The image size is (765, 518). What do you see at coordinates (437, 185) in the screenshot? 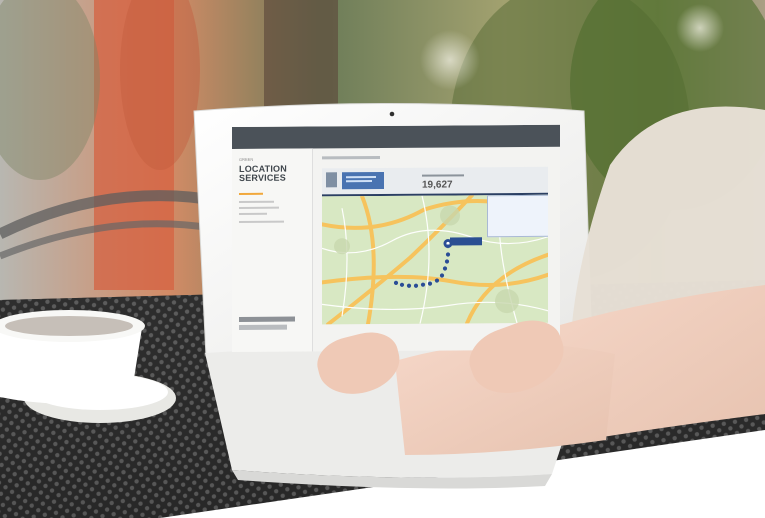
I see `info-number: 19,627` at bounding box center [437, 185].